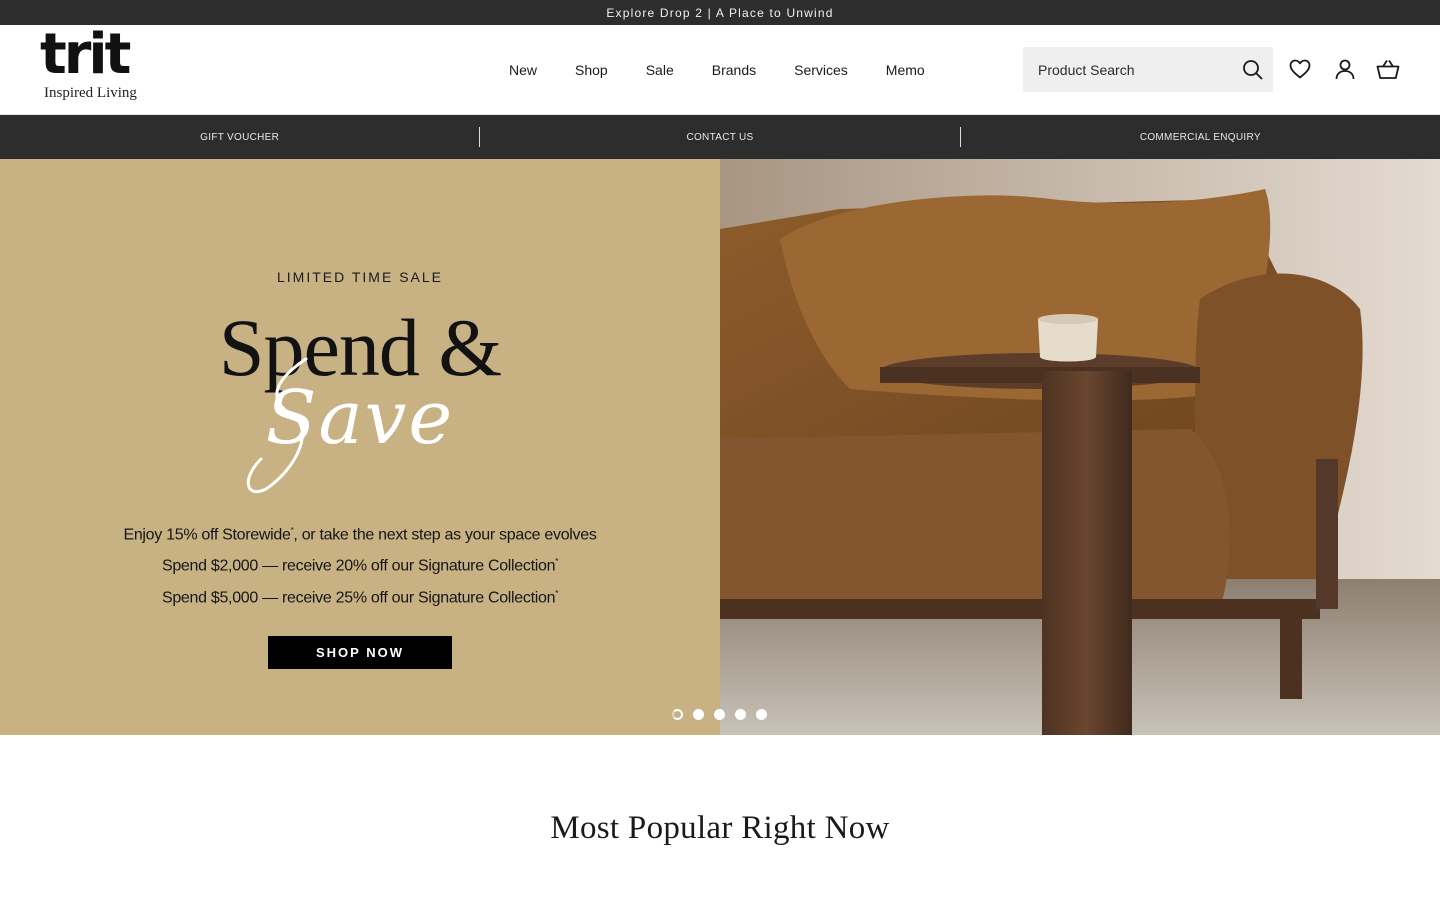 Image resolution: width=1440 pixels, height=900 pixels. I want to click on search-box, so click(1148, 69).